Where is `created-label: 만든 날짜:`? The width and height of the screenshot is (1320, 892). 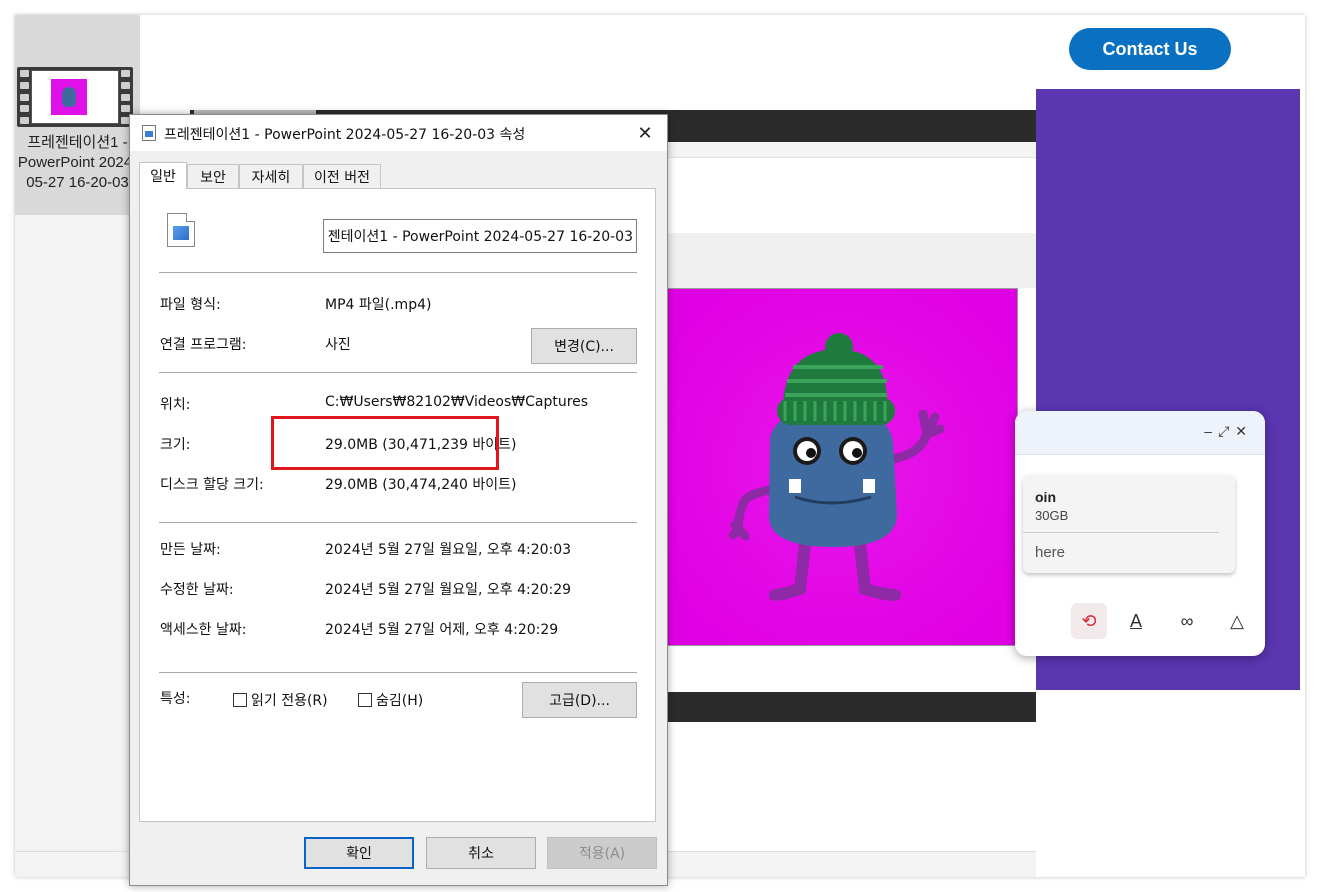
created-label: 만든 날짜: is located at coordinates (190, 550).